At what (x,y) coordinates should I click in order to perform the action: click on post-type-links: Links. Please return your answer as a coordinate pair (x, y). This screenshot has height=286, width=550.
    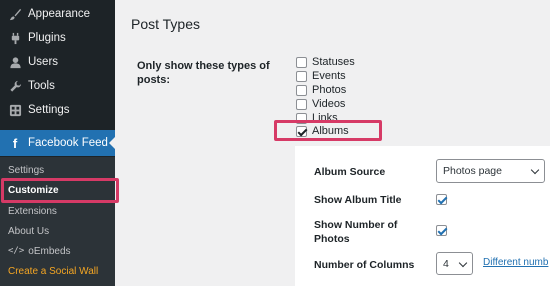
    Looking at the image, I should click on (317, 118).